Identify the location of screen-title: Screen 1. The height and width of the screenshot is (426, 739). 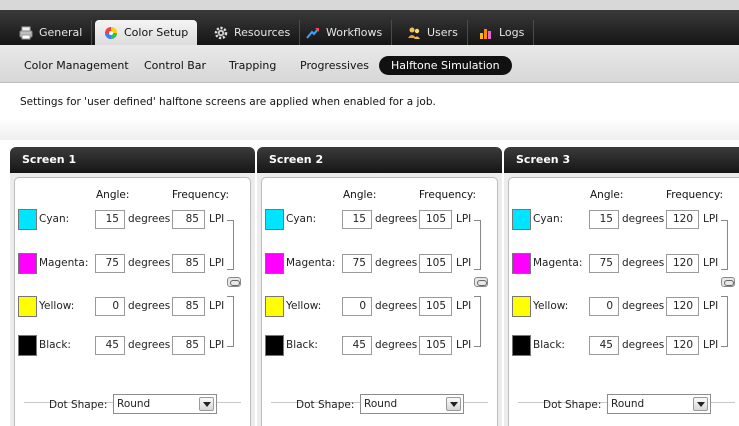
(132, 160).